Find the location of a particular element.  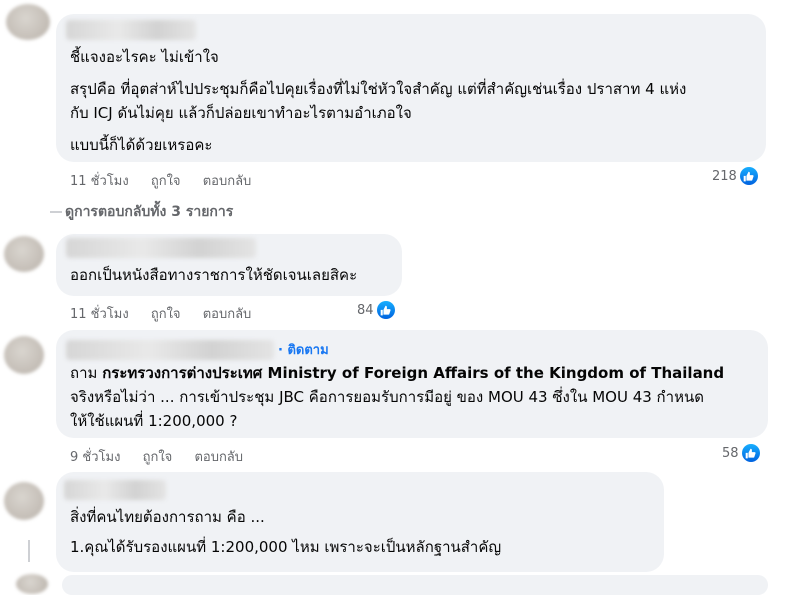

reaction-number: 58 is located at coordinates (730, 453).